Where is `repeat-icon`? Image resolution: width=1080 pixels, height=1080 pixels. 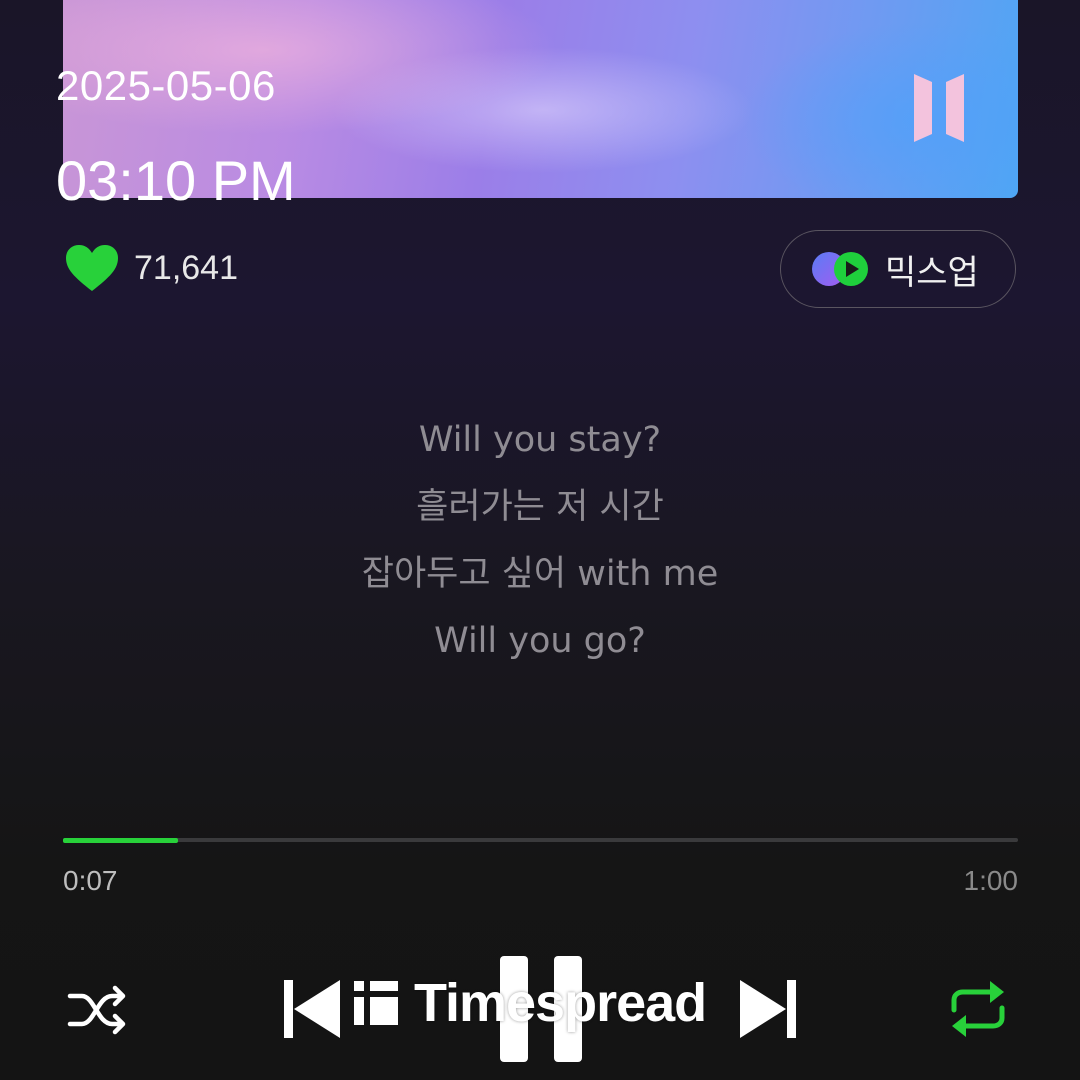
repeat-icon is located at coordinates (978, 1009).